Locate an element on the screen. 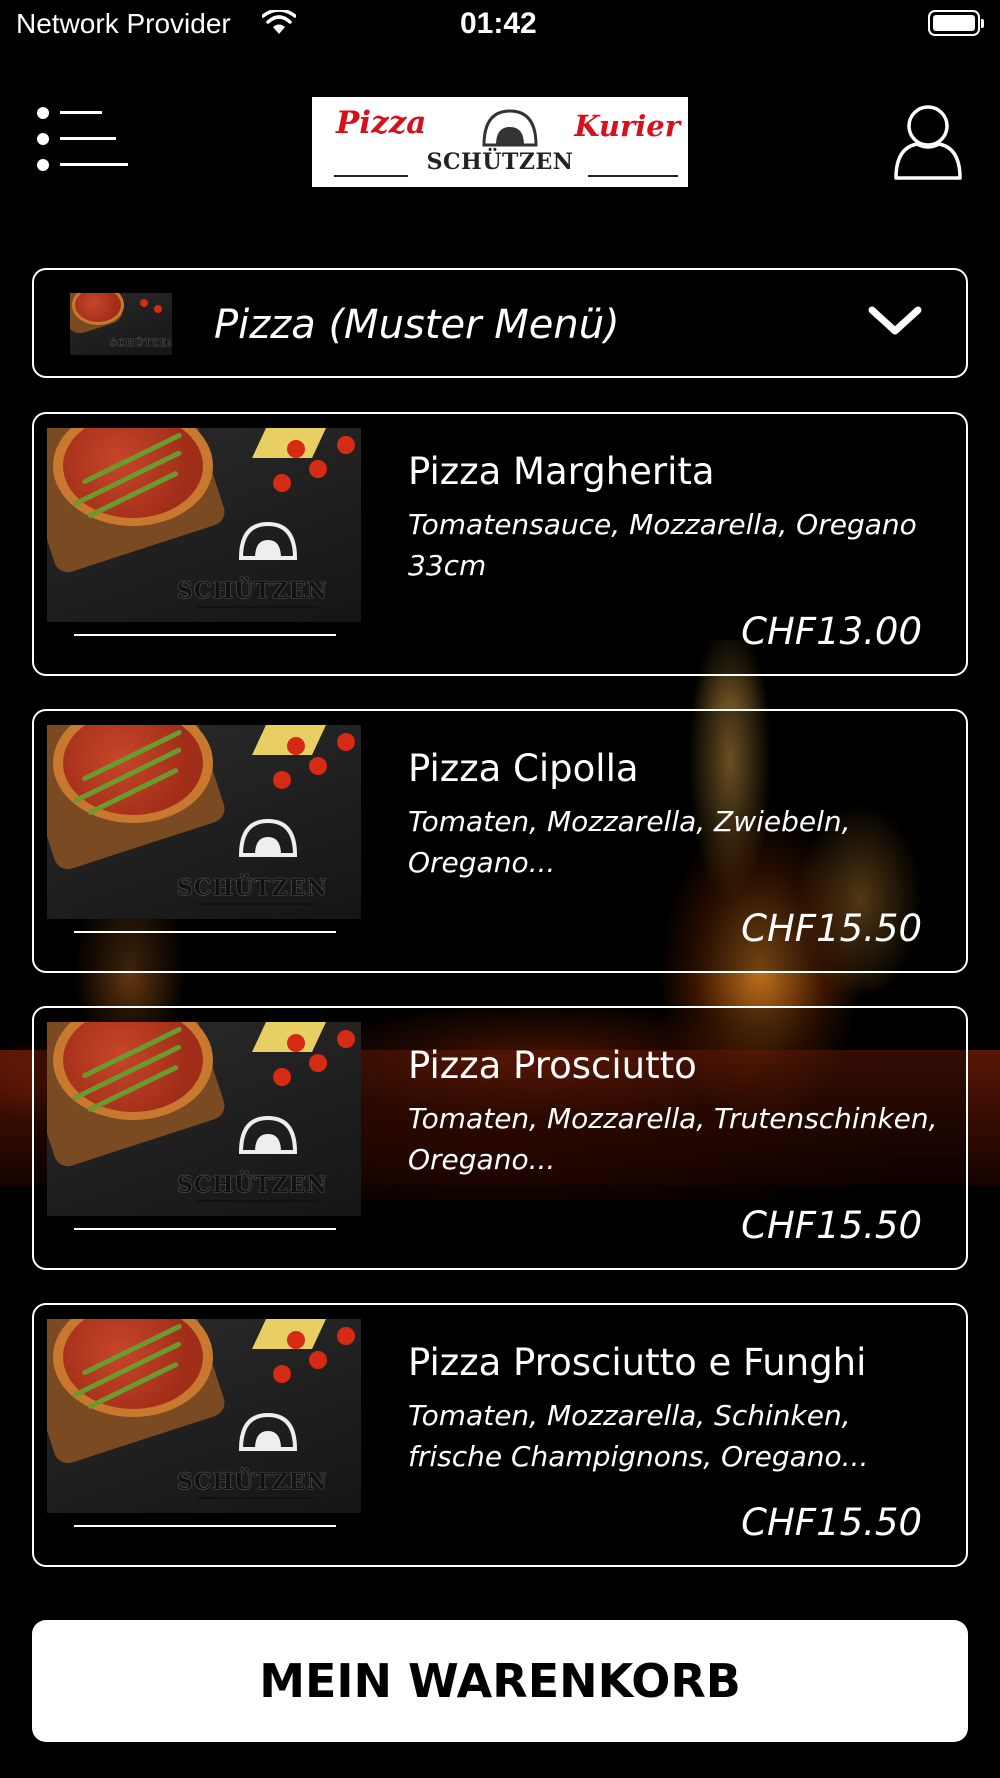 This screenshot has height=1778, width=1000. wifi-icon is located at coordinates (279, 24).